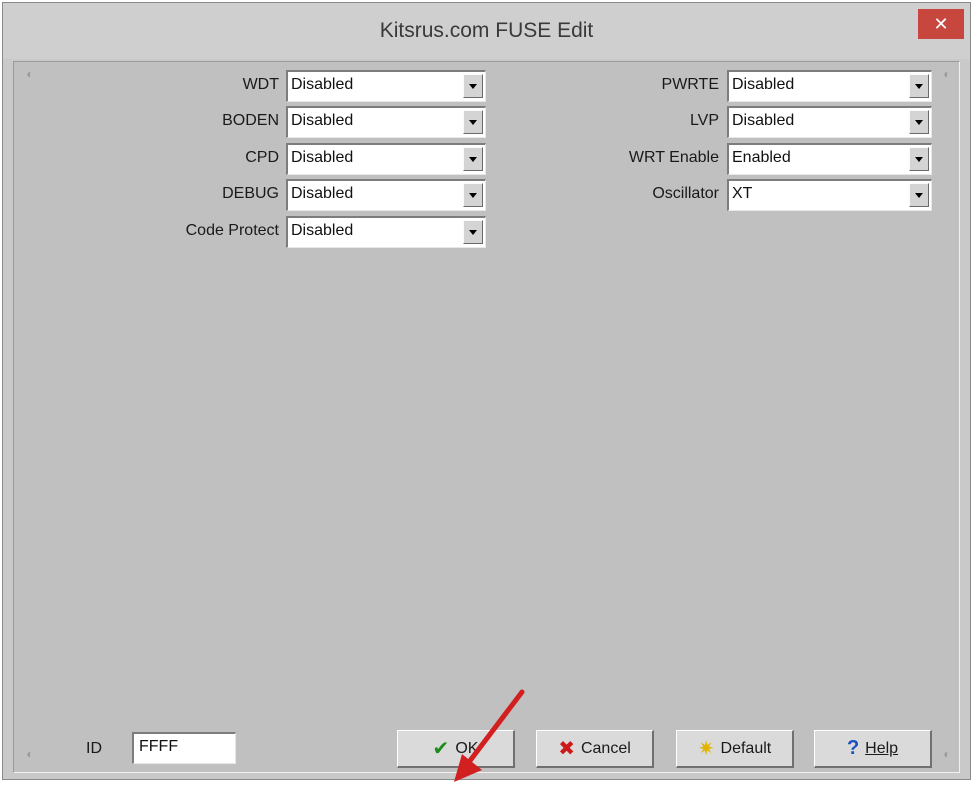  What do you see at coordinates (690, 84) in the screenshot?
I see `pwrte-label: PWRTE` at bounding box center [690, 84].